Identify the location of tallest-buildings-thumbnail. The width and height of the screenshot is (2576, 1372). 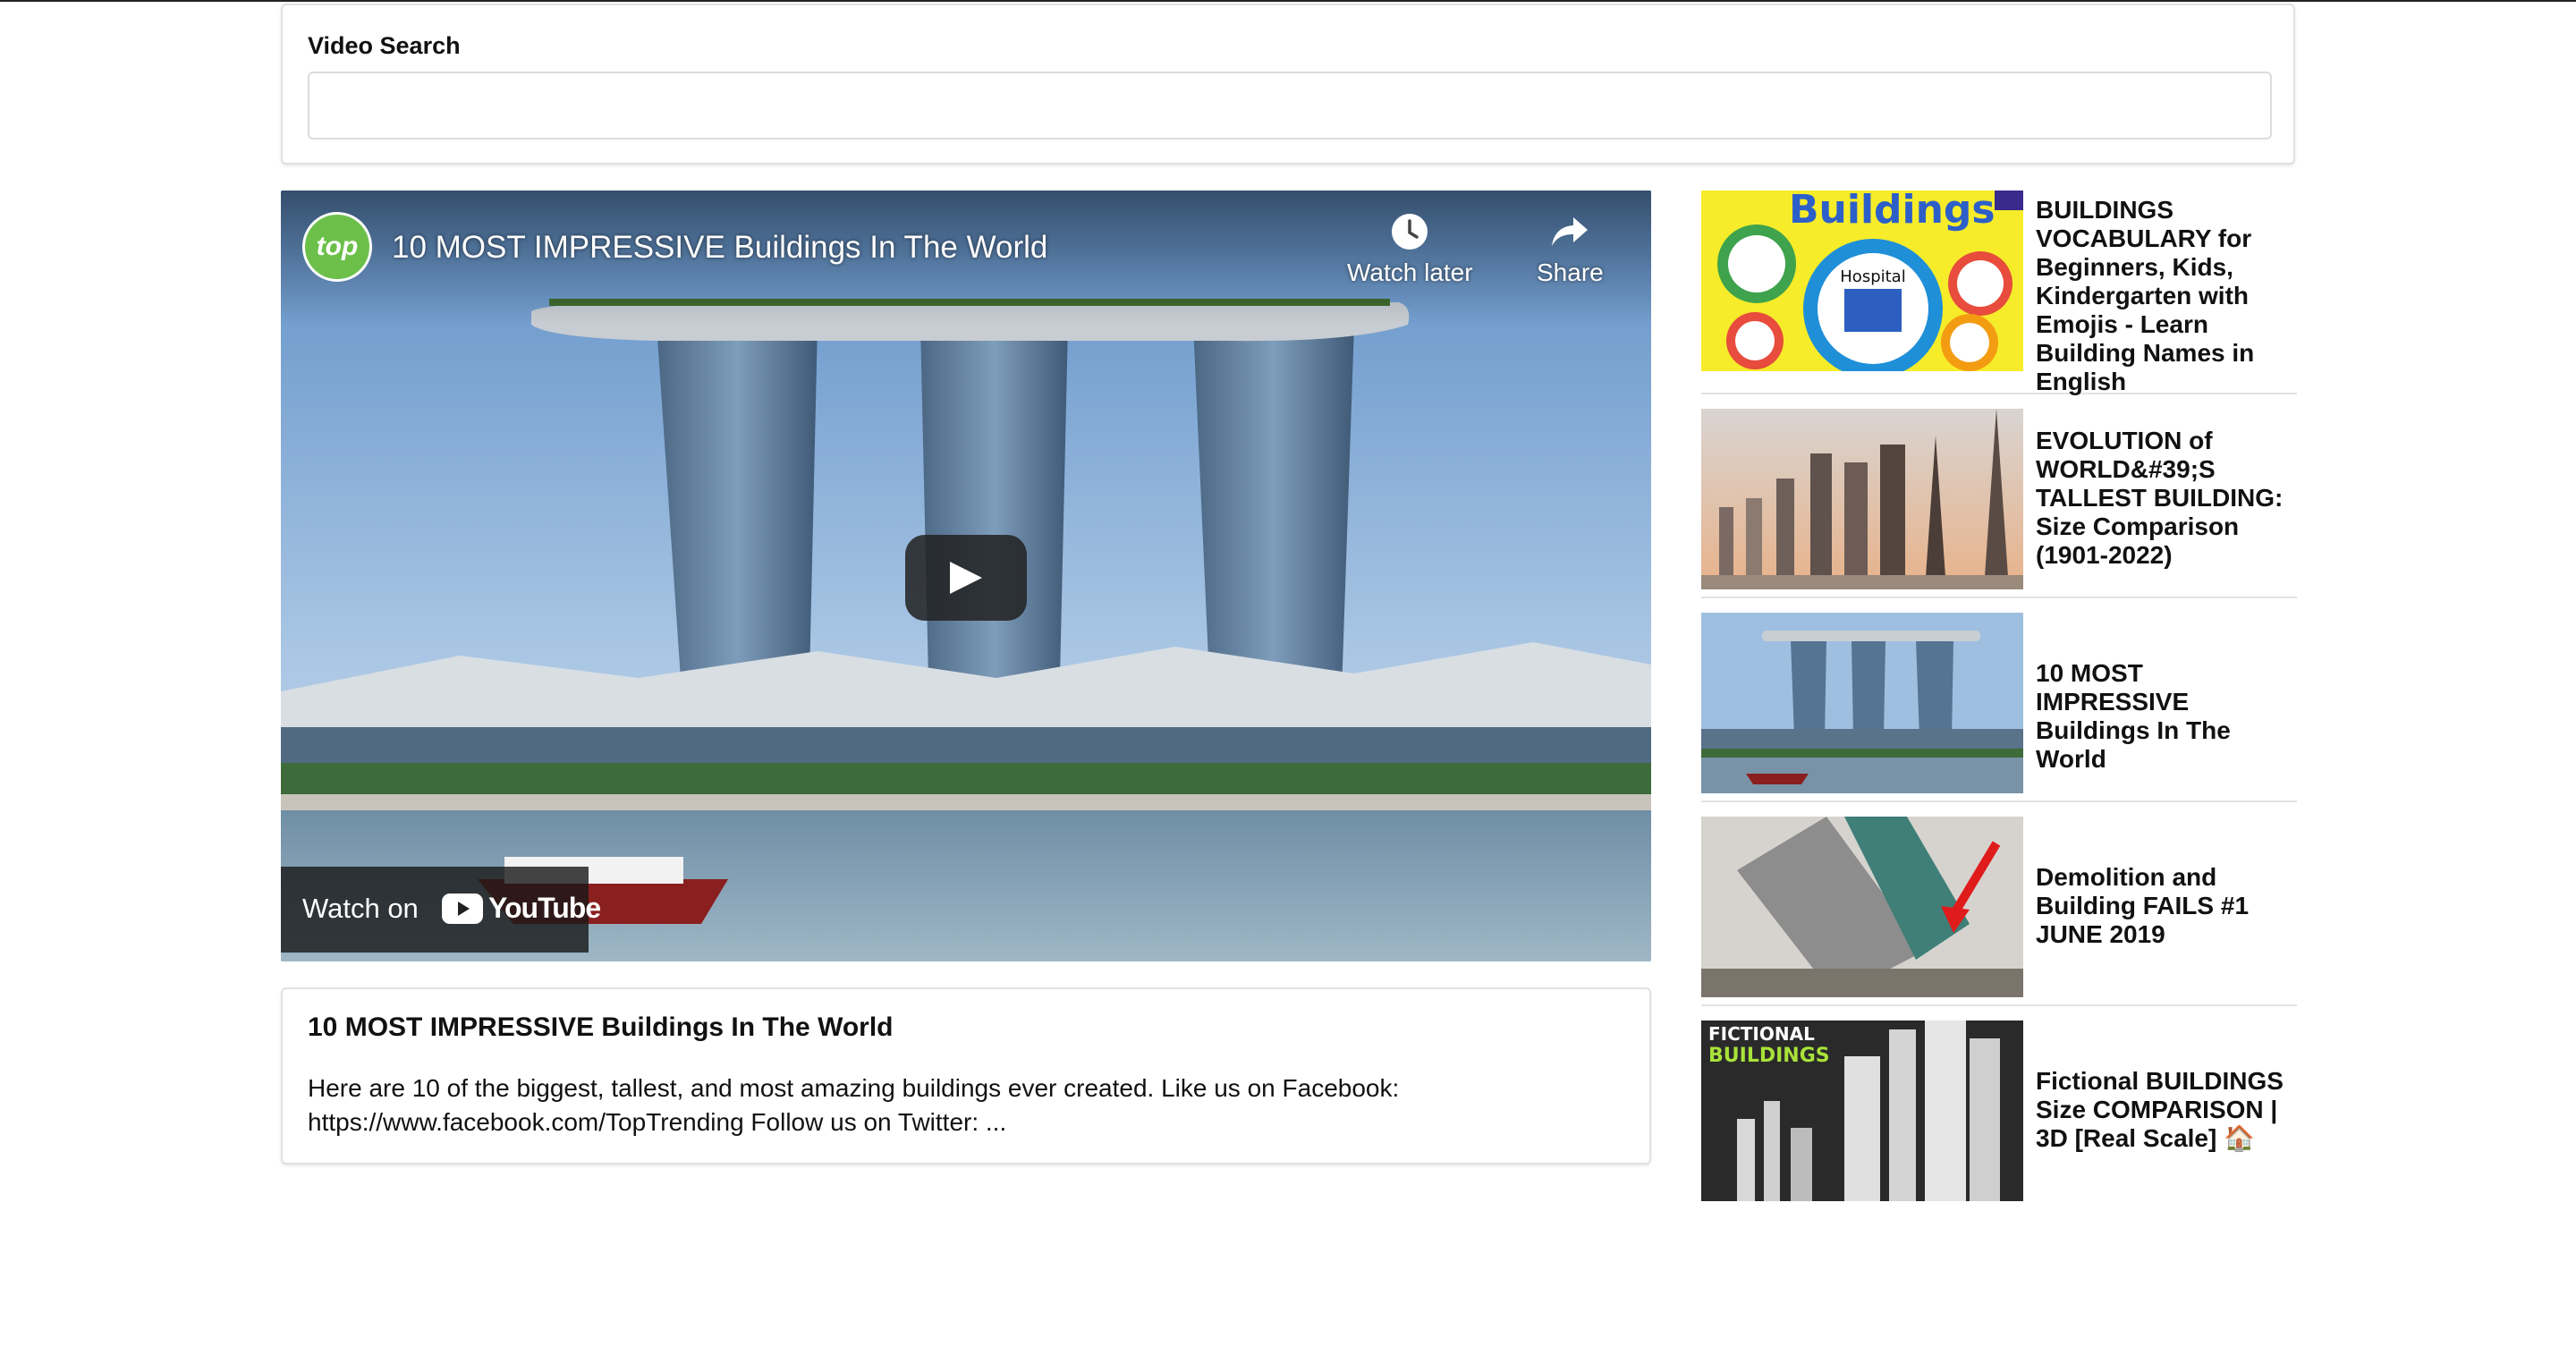
(1862, 499).